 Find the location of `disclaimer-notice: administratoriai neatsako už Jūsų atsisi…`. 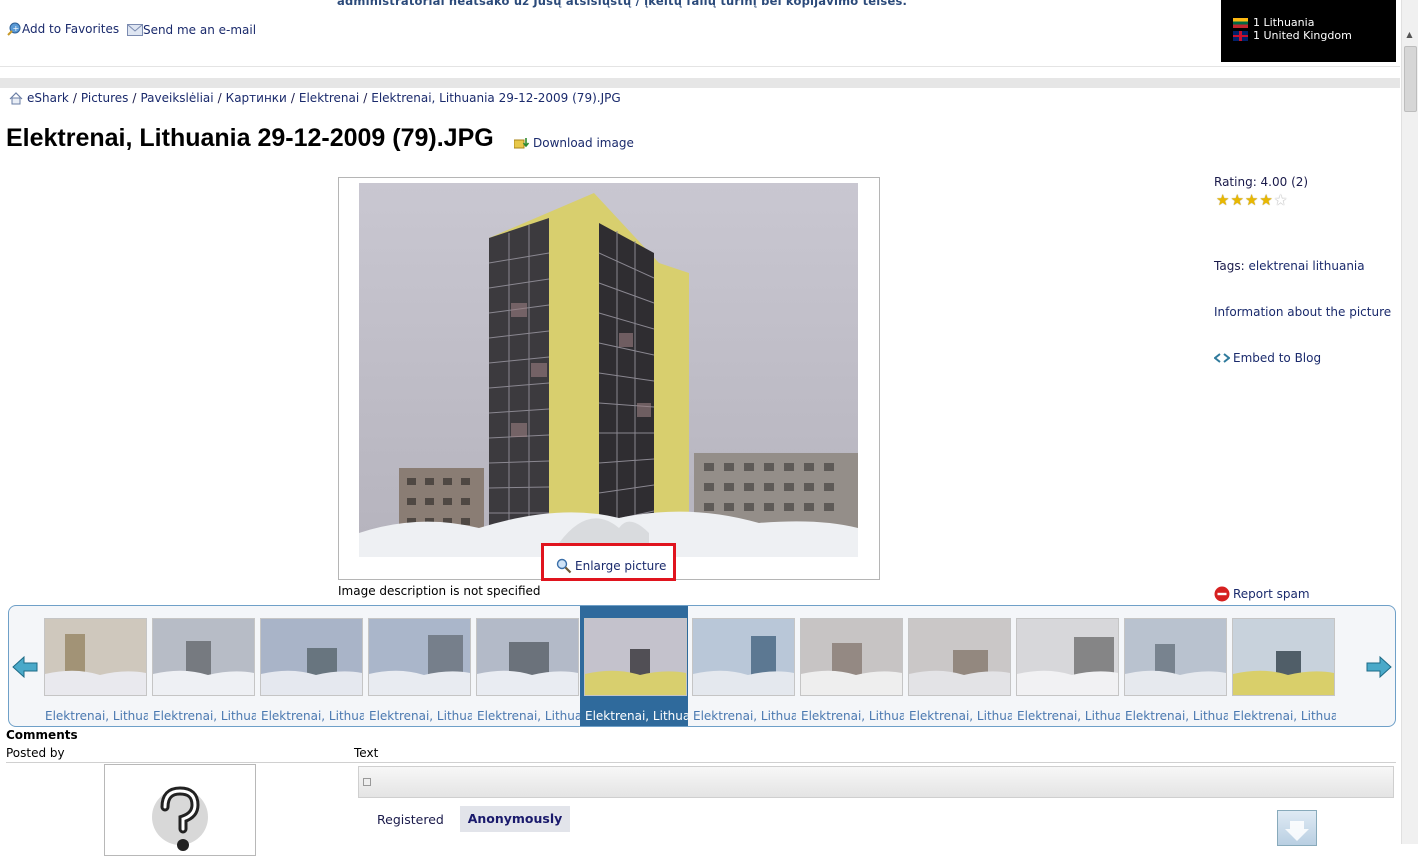

disclaimer-notice: administratoriai neatsako už Jūsų atsisi… is located at coordinates (622, 4).